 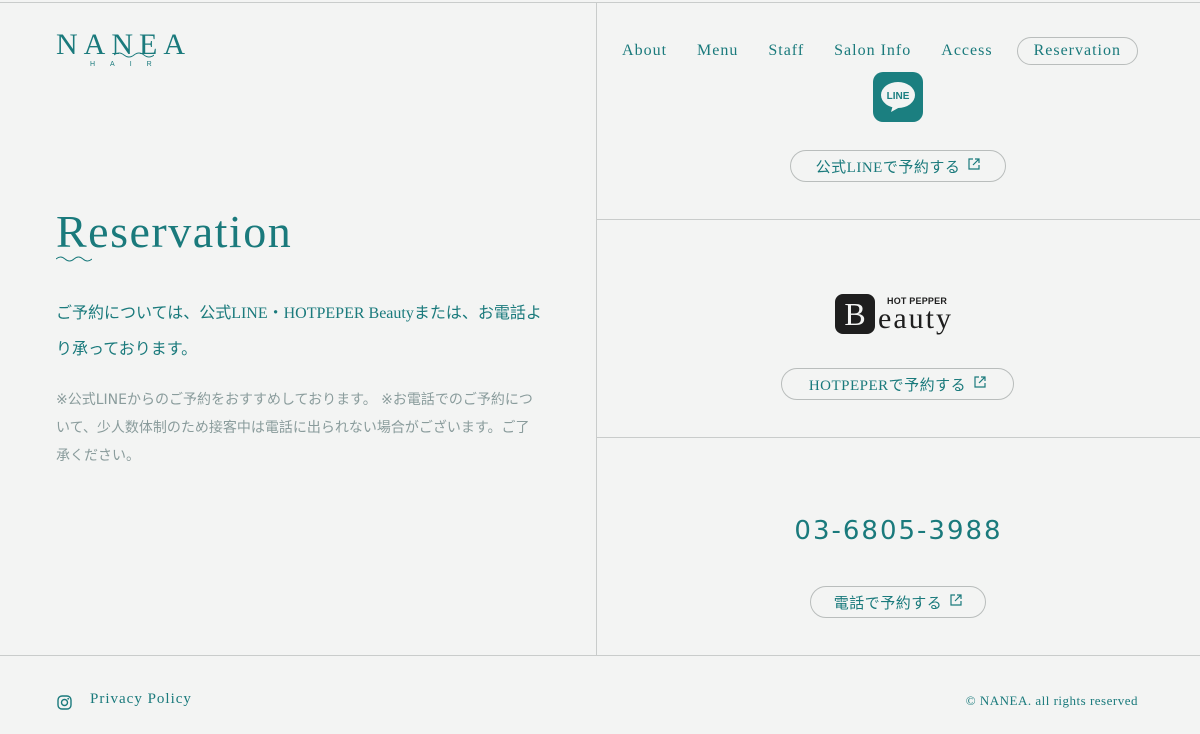 I want to click on line-reserve-label: 公式LINEで予約する, so click(x=888, y=167).